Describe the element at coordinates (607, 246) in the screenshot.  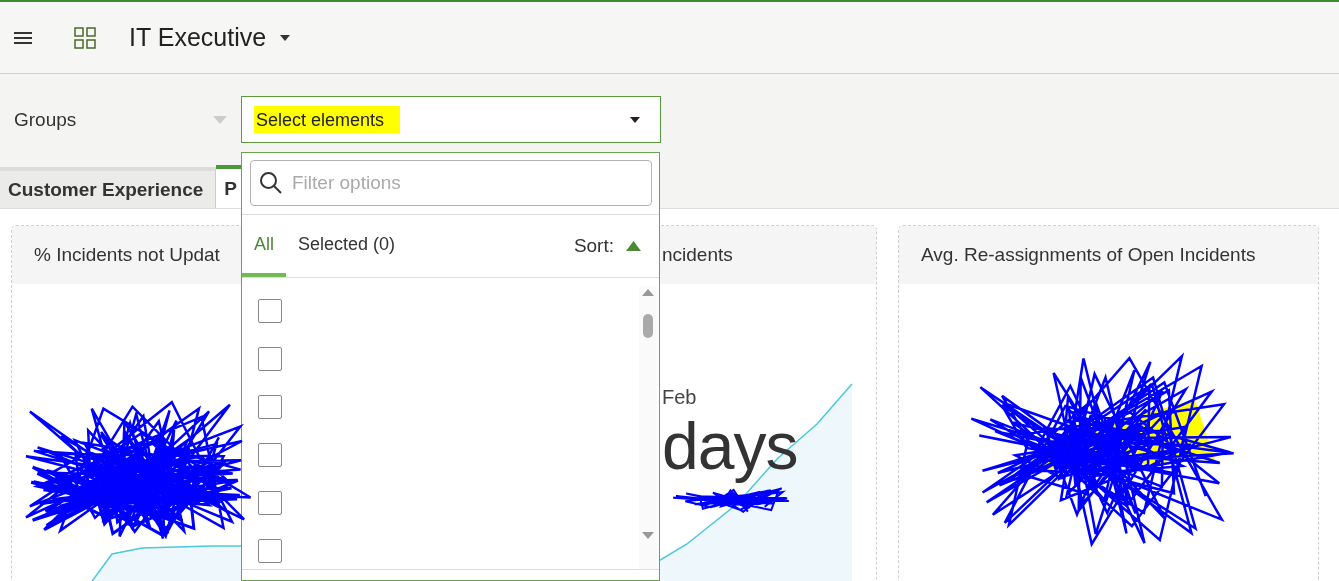
I see `sort-button: Sort:` at that location.